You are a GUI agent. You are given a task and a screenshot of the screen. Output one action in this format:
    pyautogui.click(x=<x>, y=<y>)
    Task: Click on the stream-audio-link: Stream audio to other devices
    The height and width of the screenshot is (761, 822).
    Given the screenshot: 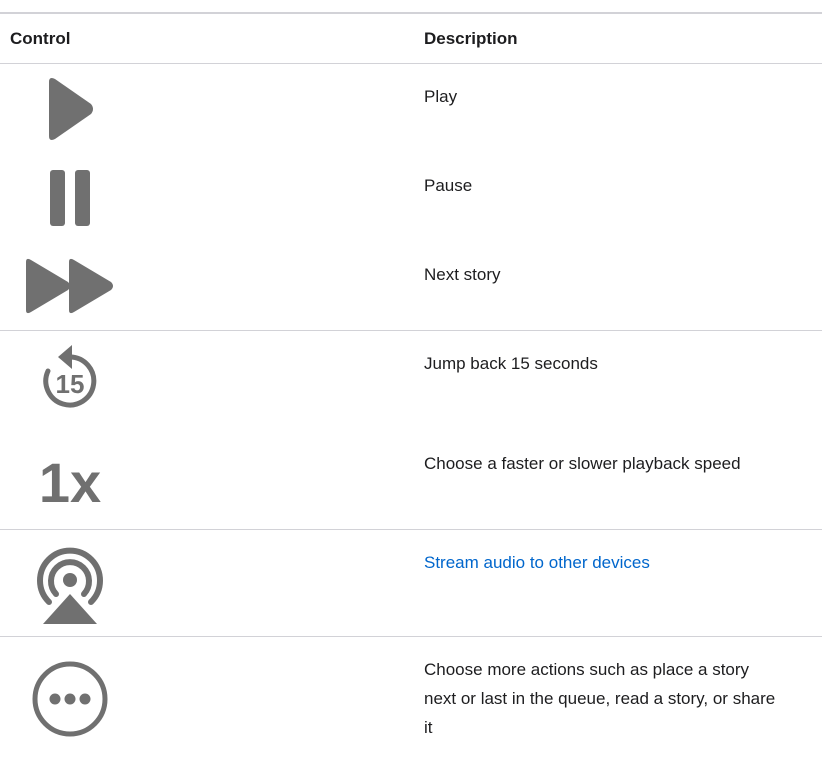 What is the action you would take?
    pyautogui.click(x=537, y=562)
    